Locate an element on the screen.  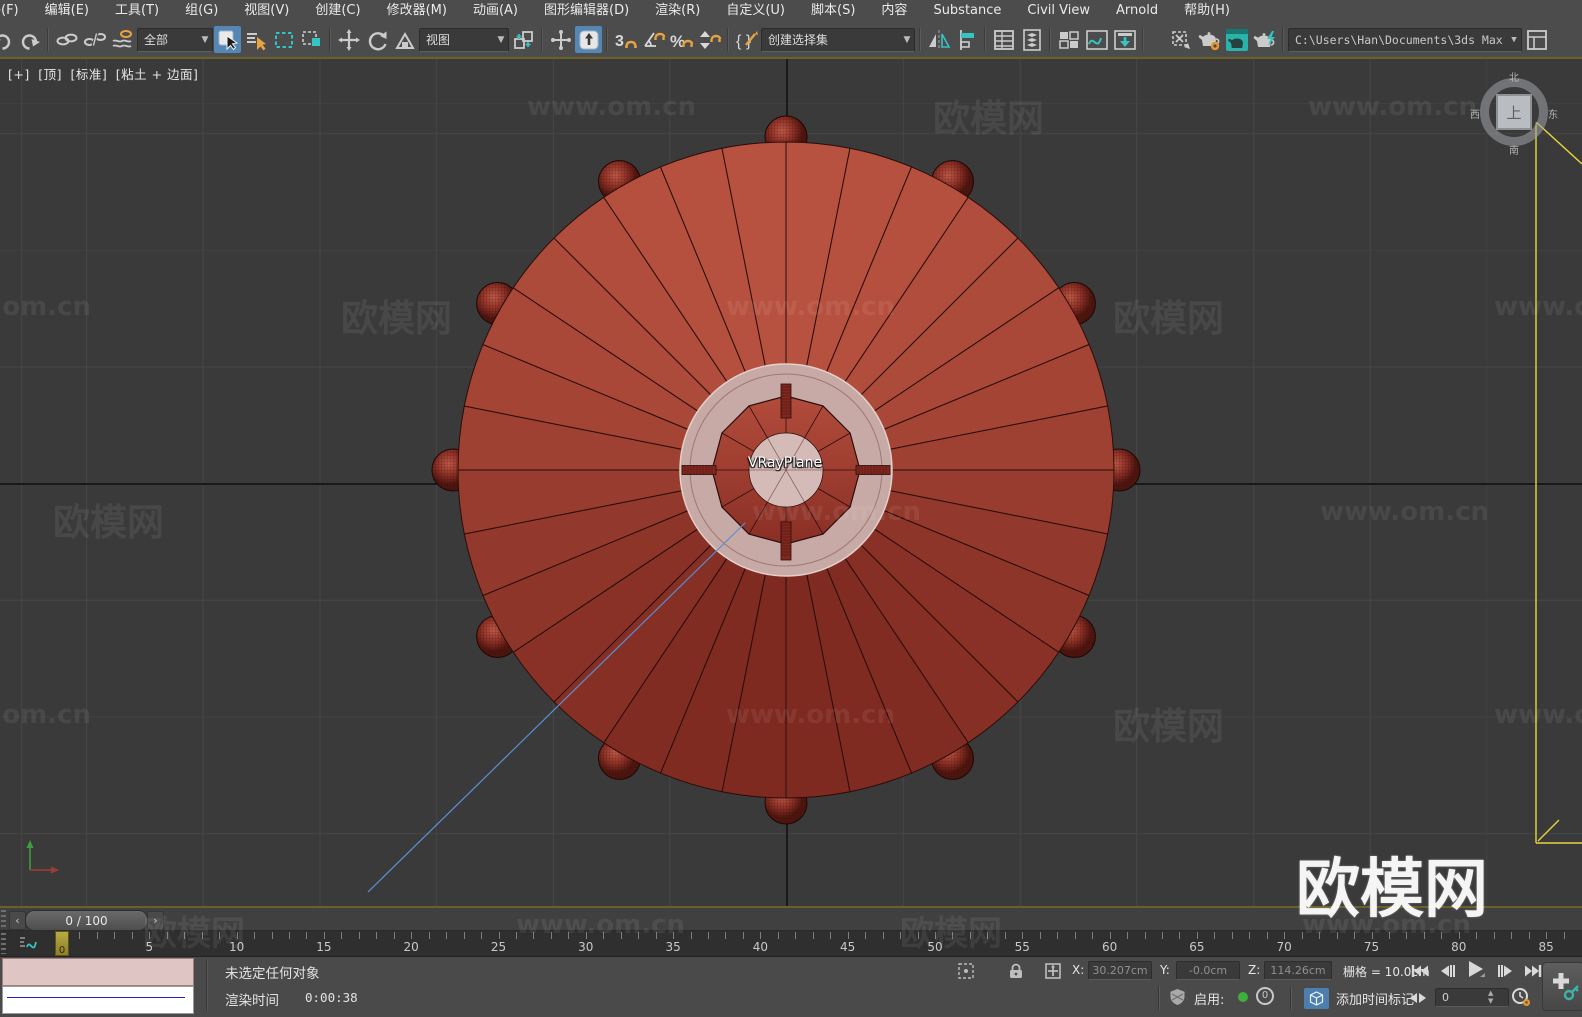
rectangular-selection-region-icon is located at coordinates (283, 39).